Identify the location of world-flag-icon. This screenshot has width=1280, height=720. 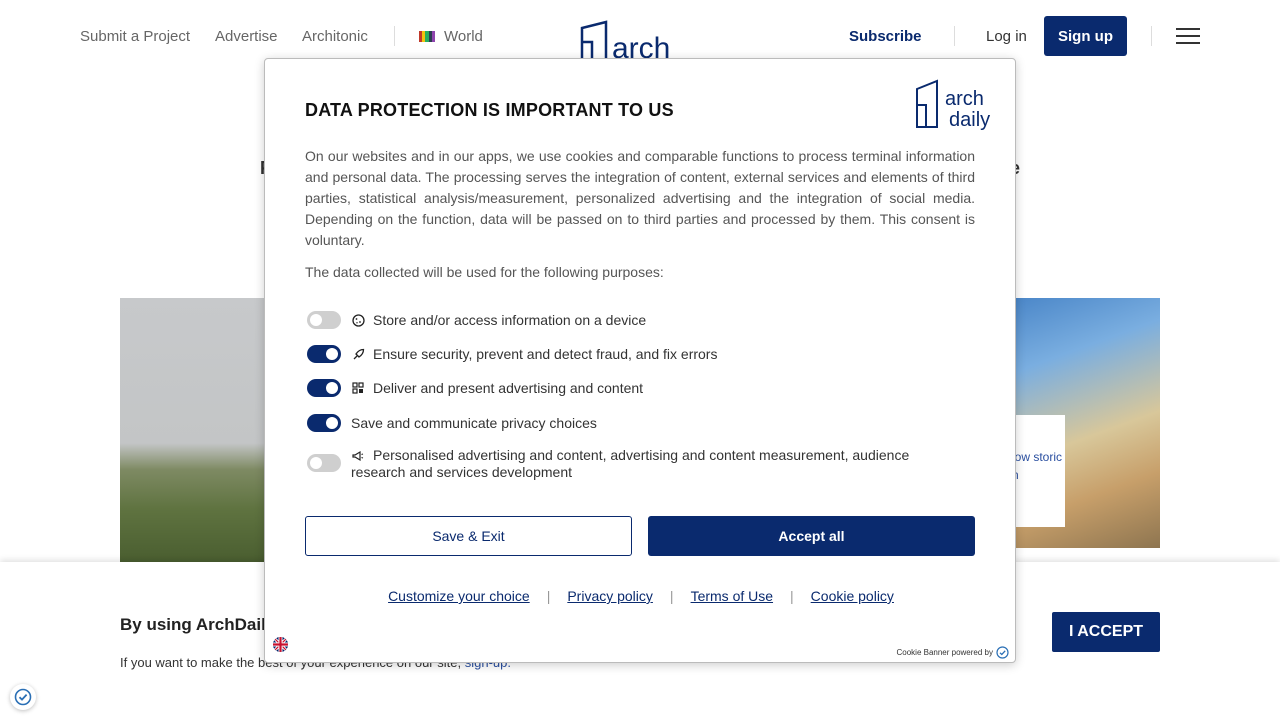
(427, 36).